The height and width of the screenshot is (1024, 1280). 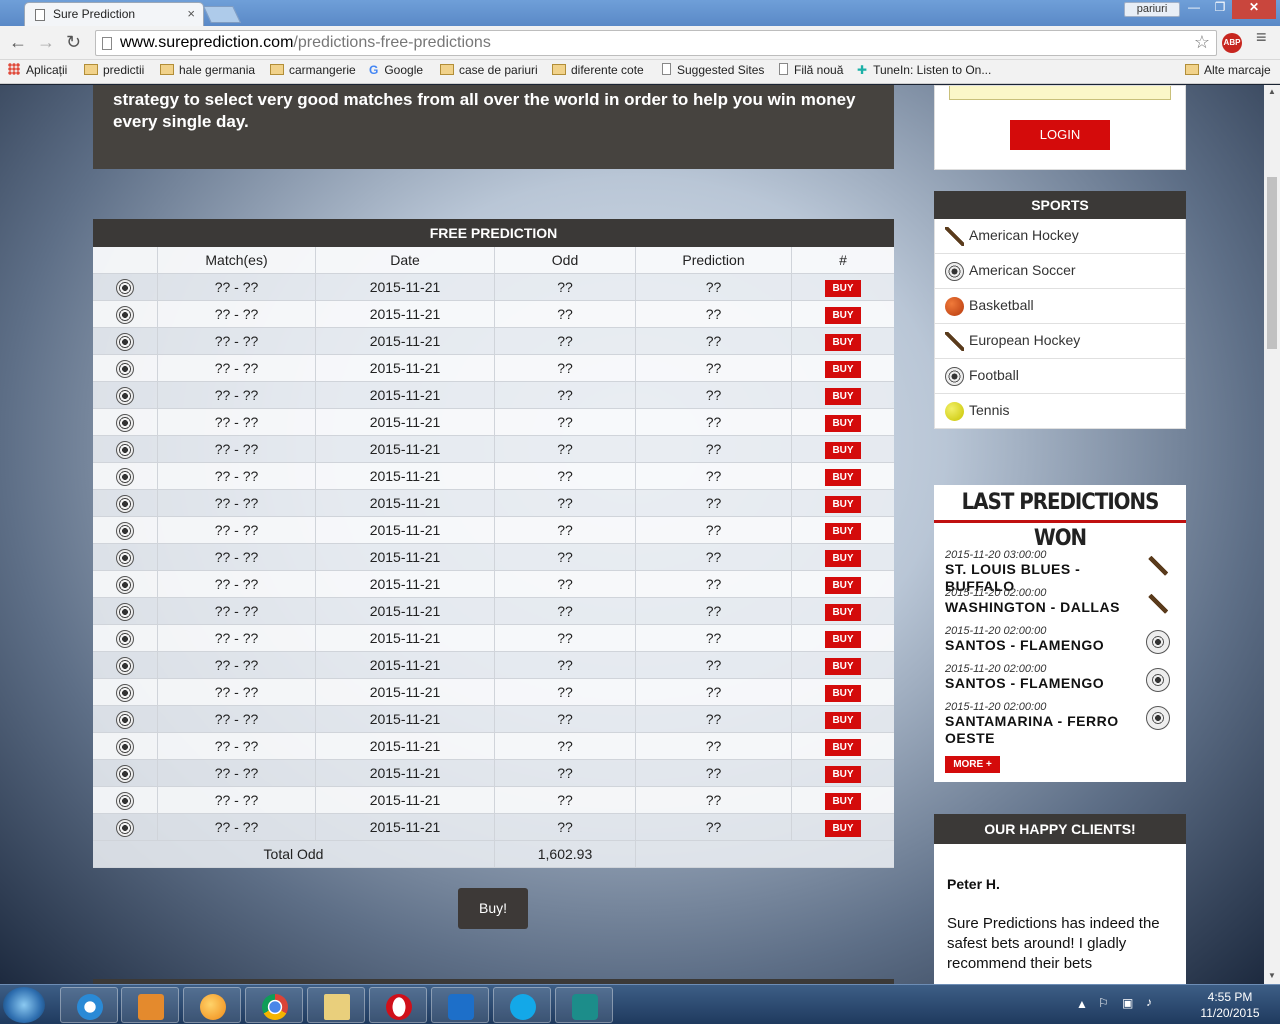 I want to click on bookmark-star-icon: ☆, so click(x=1202, y=42).